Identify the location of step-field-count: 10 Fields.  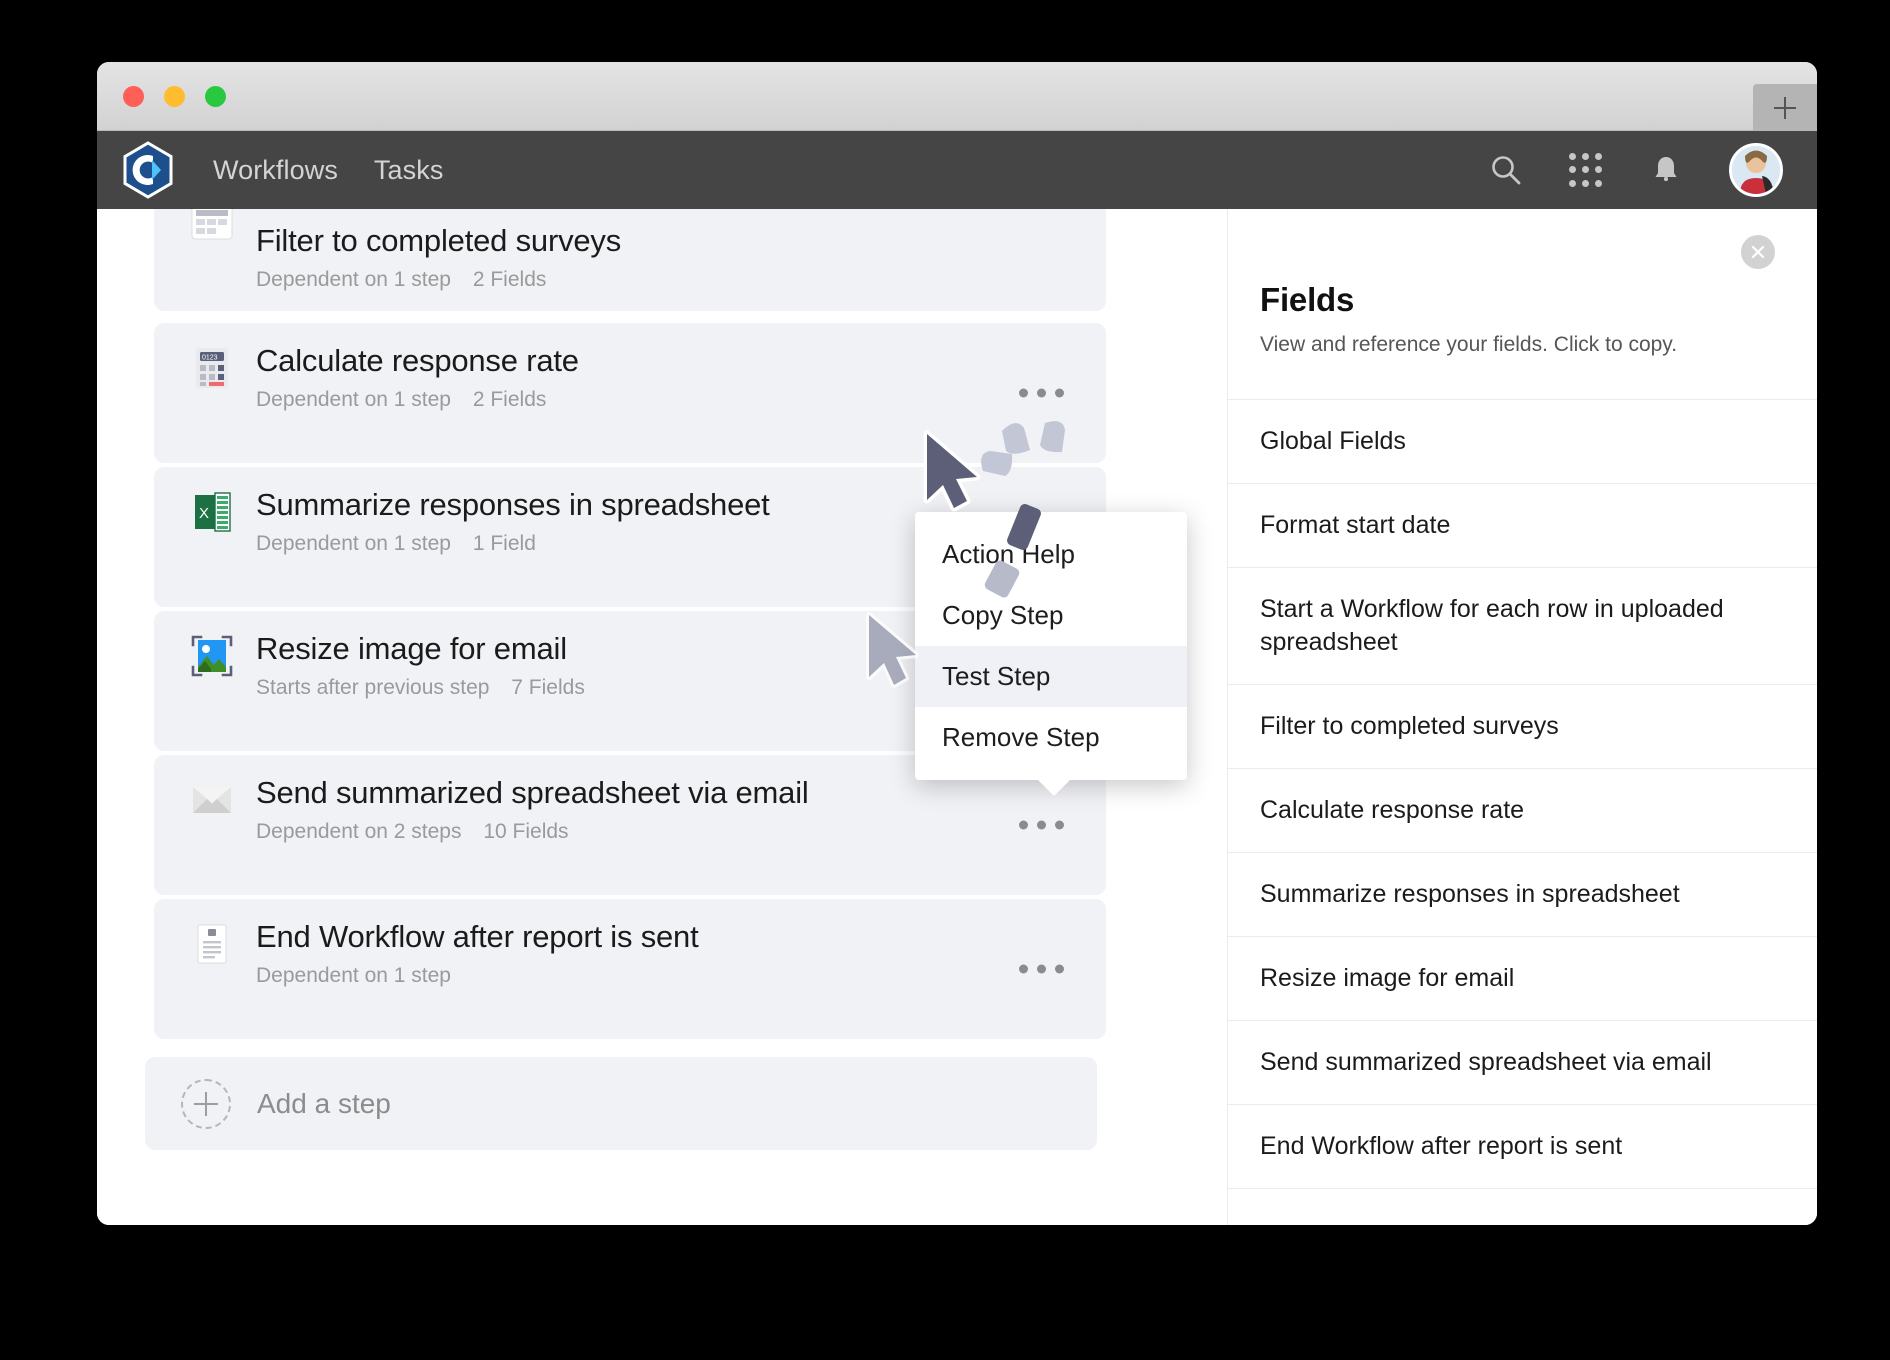
(526, 831).